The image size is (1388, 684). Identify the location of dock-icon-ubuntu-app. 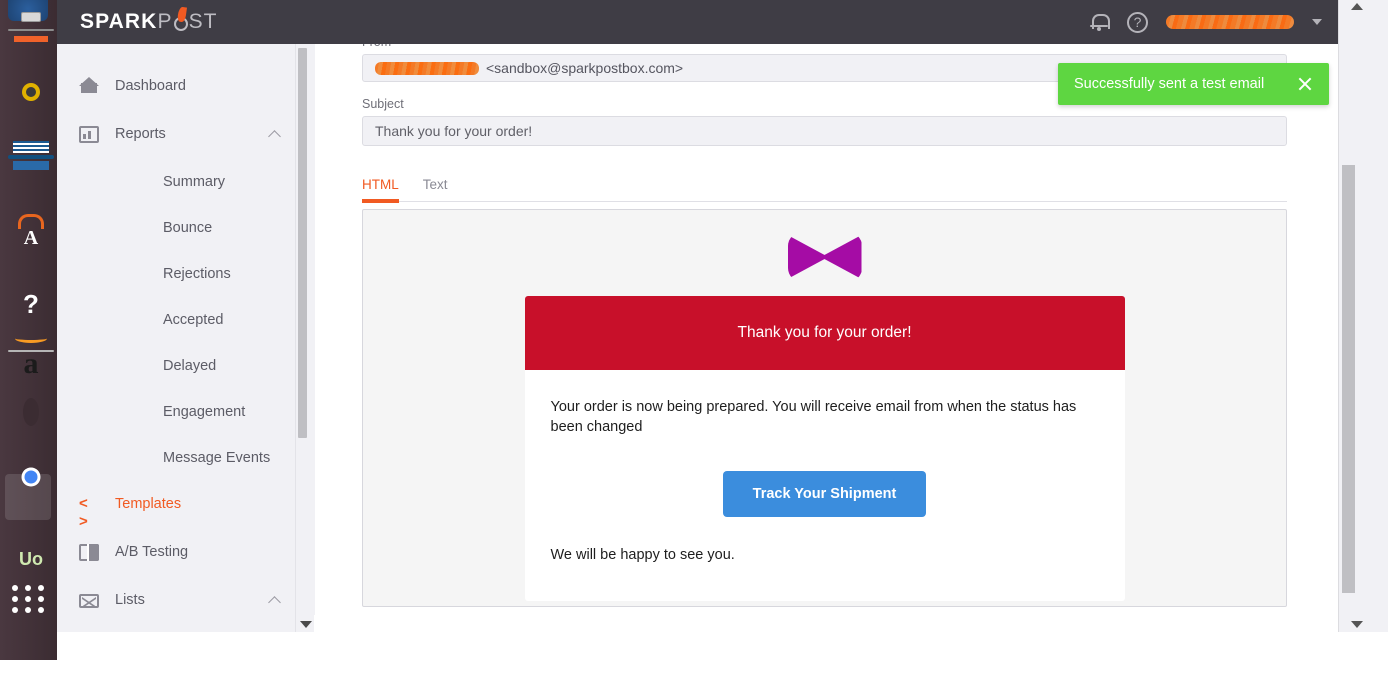
(29, 561).